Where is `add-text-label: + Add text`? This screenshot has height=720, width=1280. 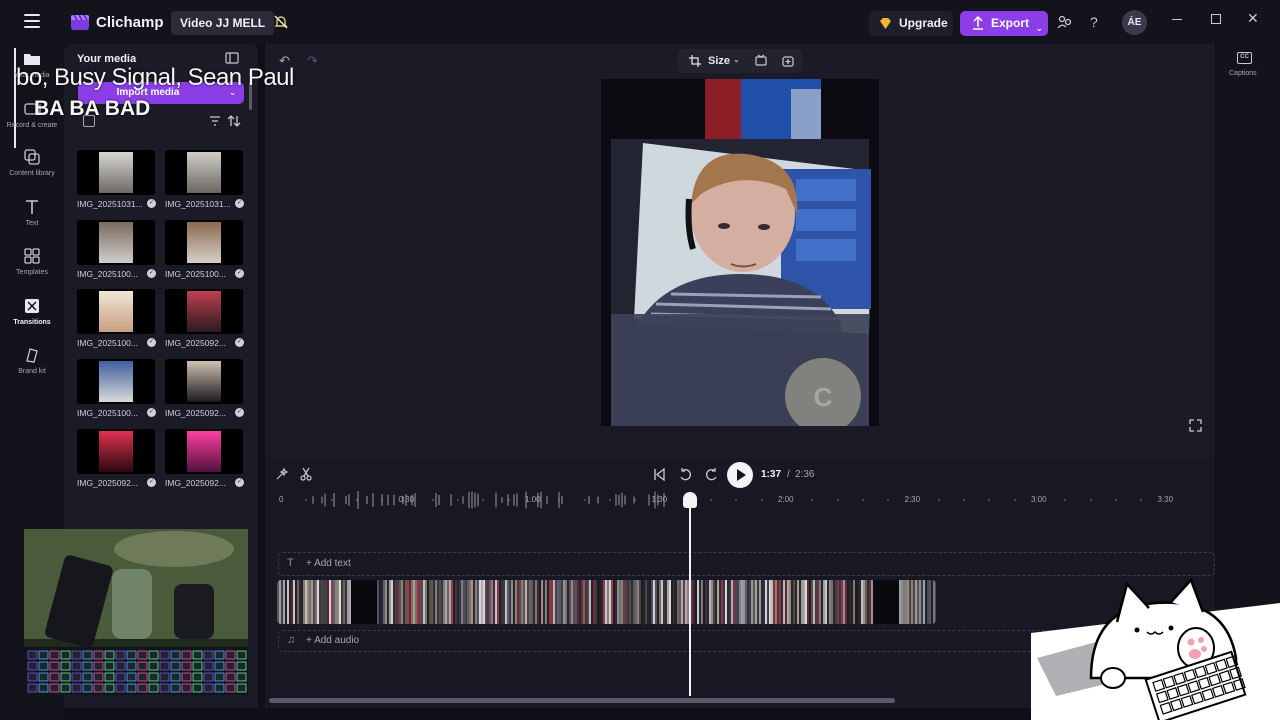
add-text-label: + Add text is located at coordinates (328, 563).